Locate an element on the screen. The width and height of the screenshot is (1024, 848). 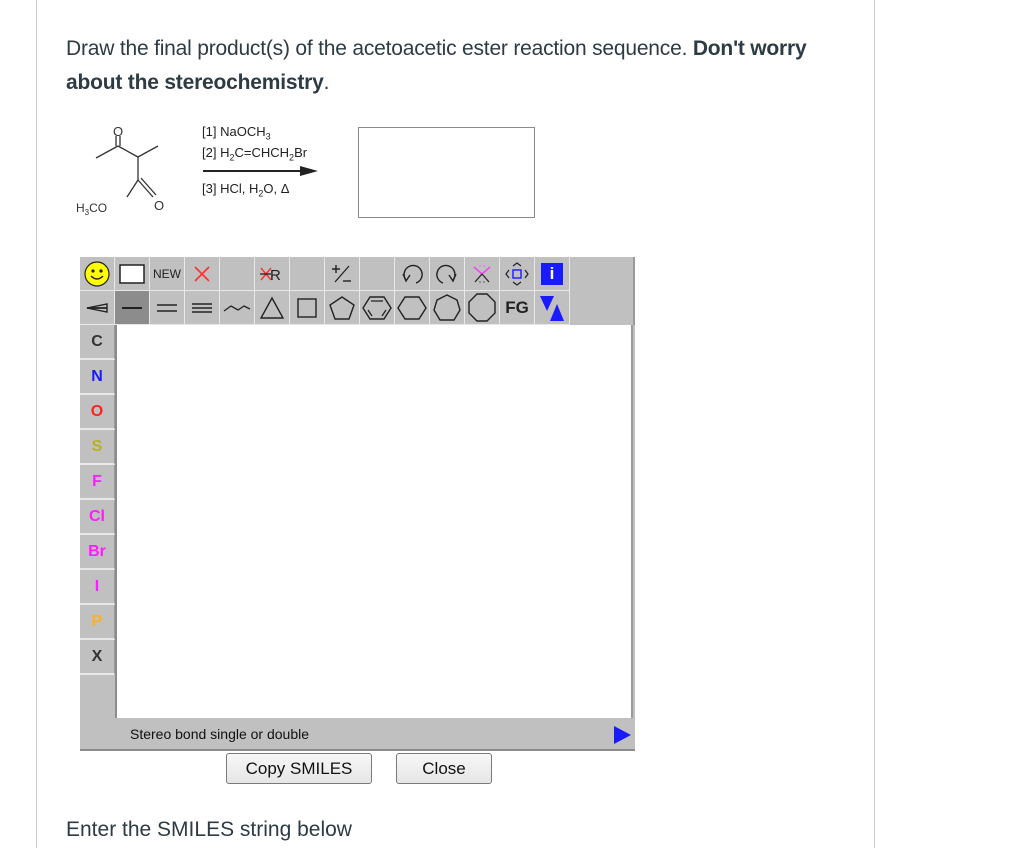
atom-palette: C N O S F Cl Br I P X is located at coordinates (97, 500).